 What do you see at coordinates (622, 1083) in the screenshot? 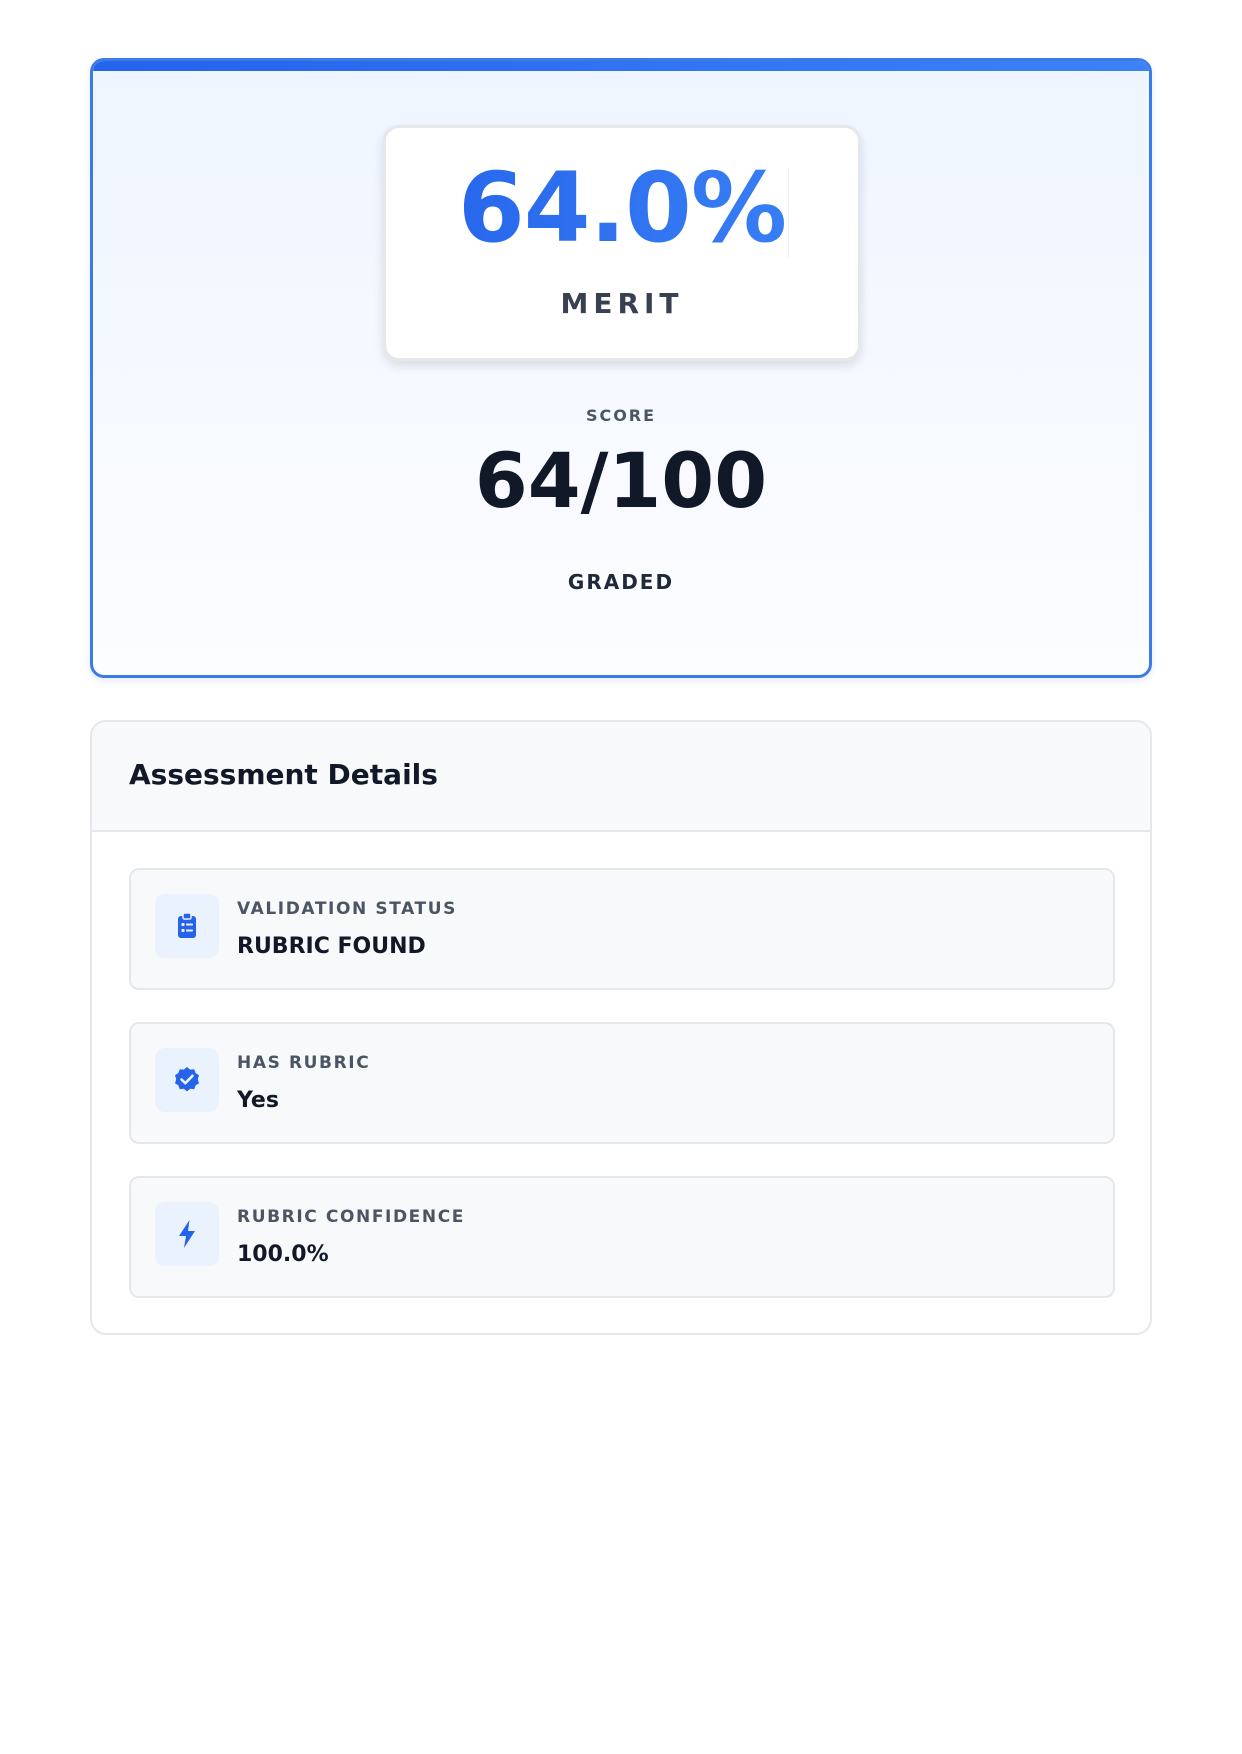
I see `detail-item-has-rubric: HAS RUBRIC Yes` at bounding box center [622, 1083].